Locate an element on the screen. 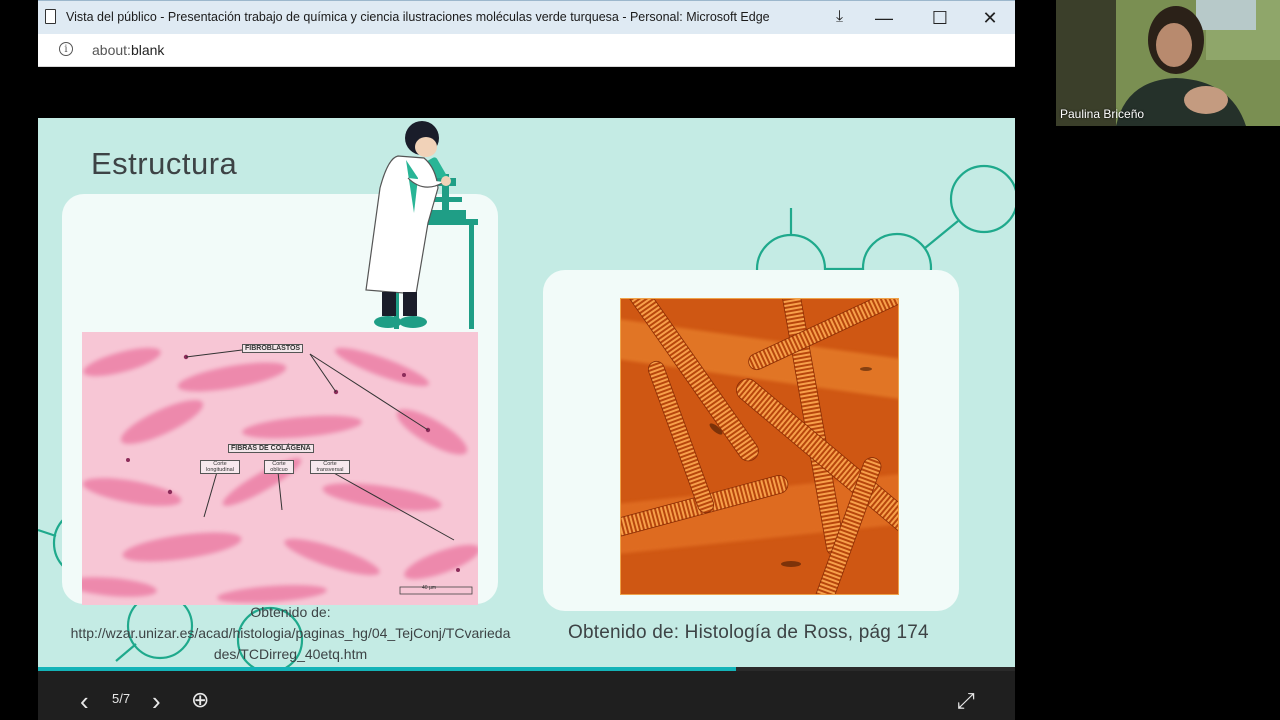 The width and height of the screenshot is (1280, 720). collagen-afm-image is located at coordinates (759, 446).